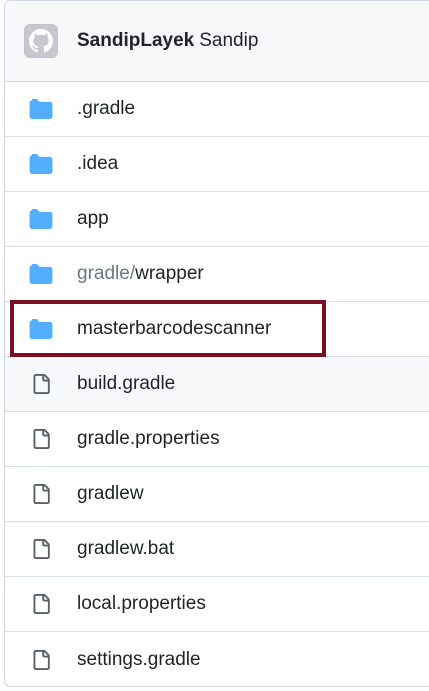  What do you see at coordinates (217, 219) in the screenshot?
I see `folder-row: app` at bounding box center [217, 219].